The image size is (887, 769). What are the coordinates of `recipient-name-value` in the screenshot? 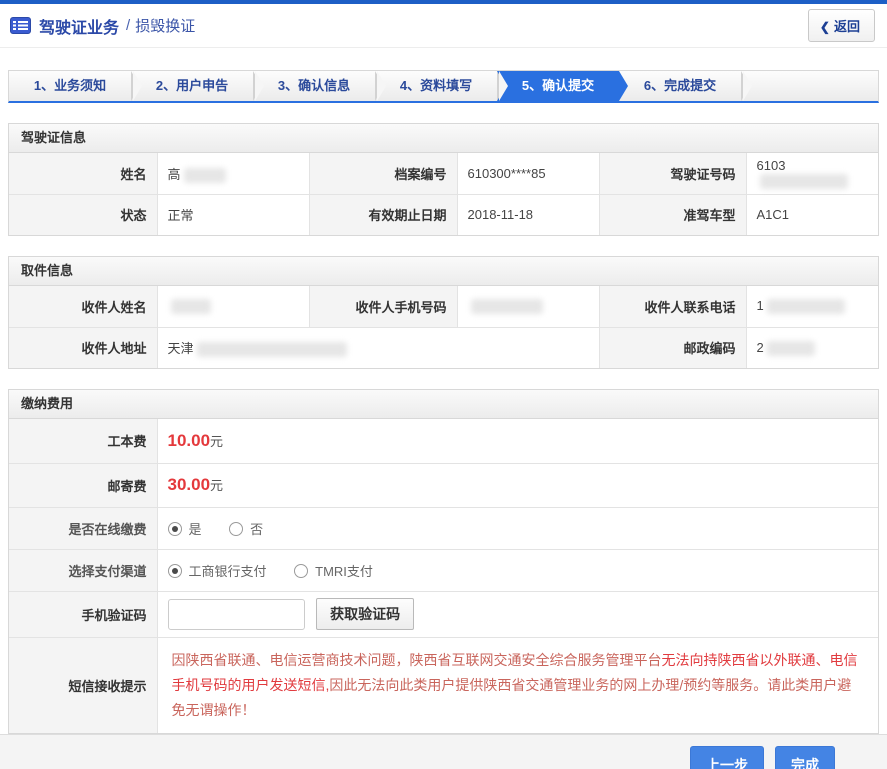 It's located at (233, 307).